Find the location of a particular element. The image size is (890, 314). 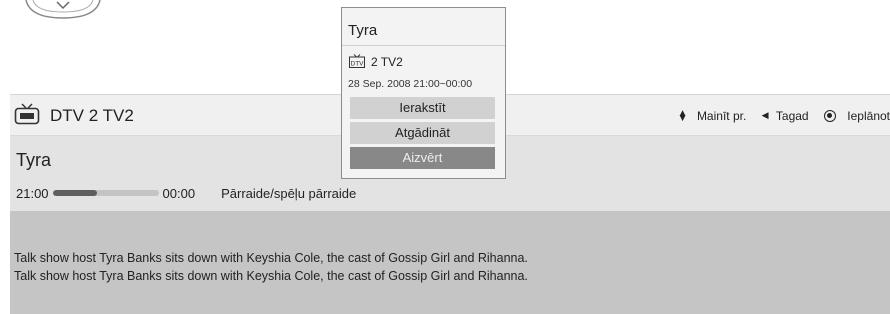

tv-icon is located at coordinates (27, 114).